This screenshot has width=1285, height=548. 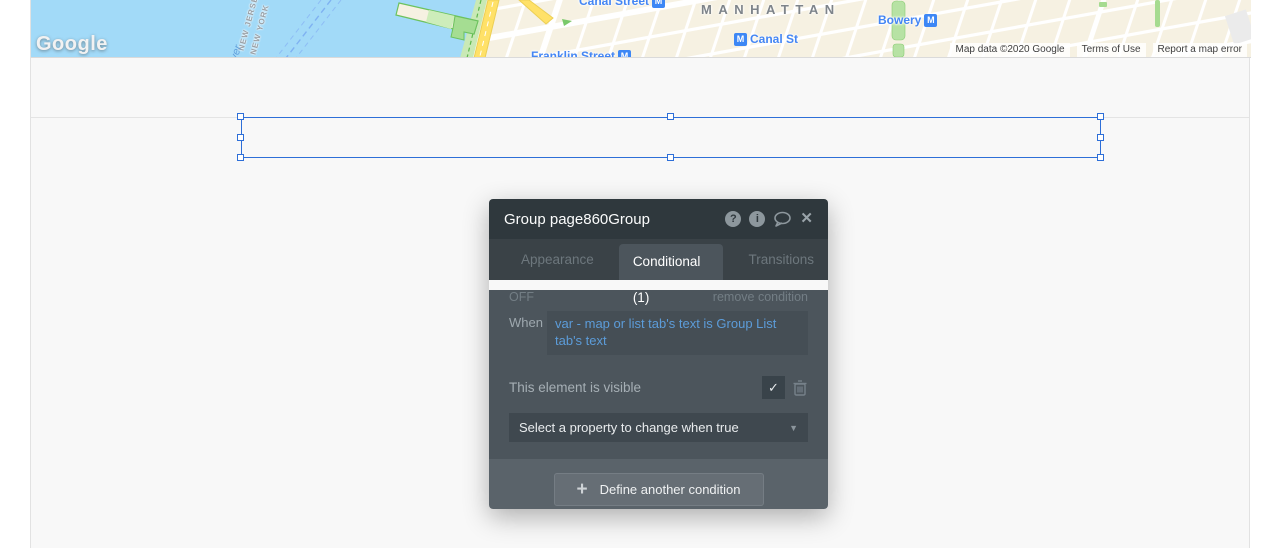 What do you see at coordinates (658, 387) in the screenshot?
I see `property-statement-row: This element is visible ✓` at bounding box center [658, 387].